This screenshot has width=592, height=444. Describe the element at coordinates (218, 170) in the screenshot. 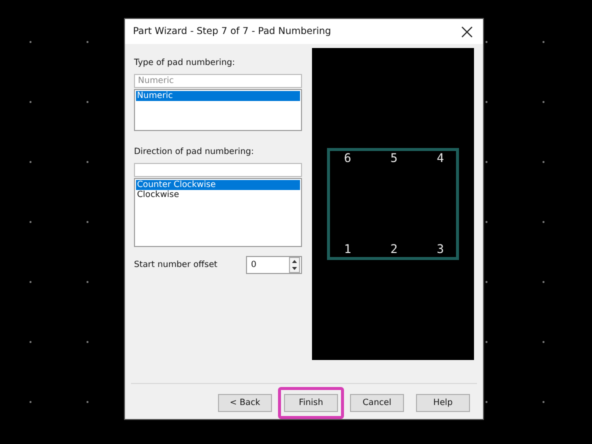

I see `input-field` at that location.